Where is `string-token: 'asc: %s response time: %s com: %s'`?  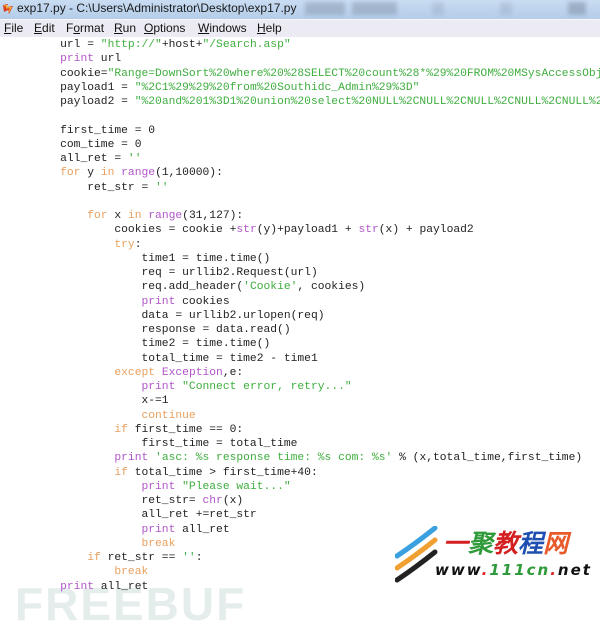
string-token: 'asc: %s response time: %s com: %s' is located at coordinates (274, 458).